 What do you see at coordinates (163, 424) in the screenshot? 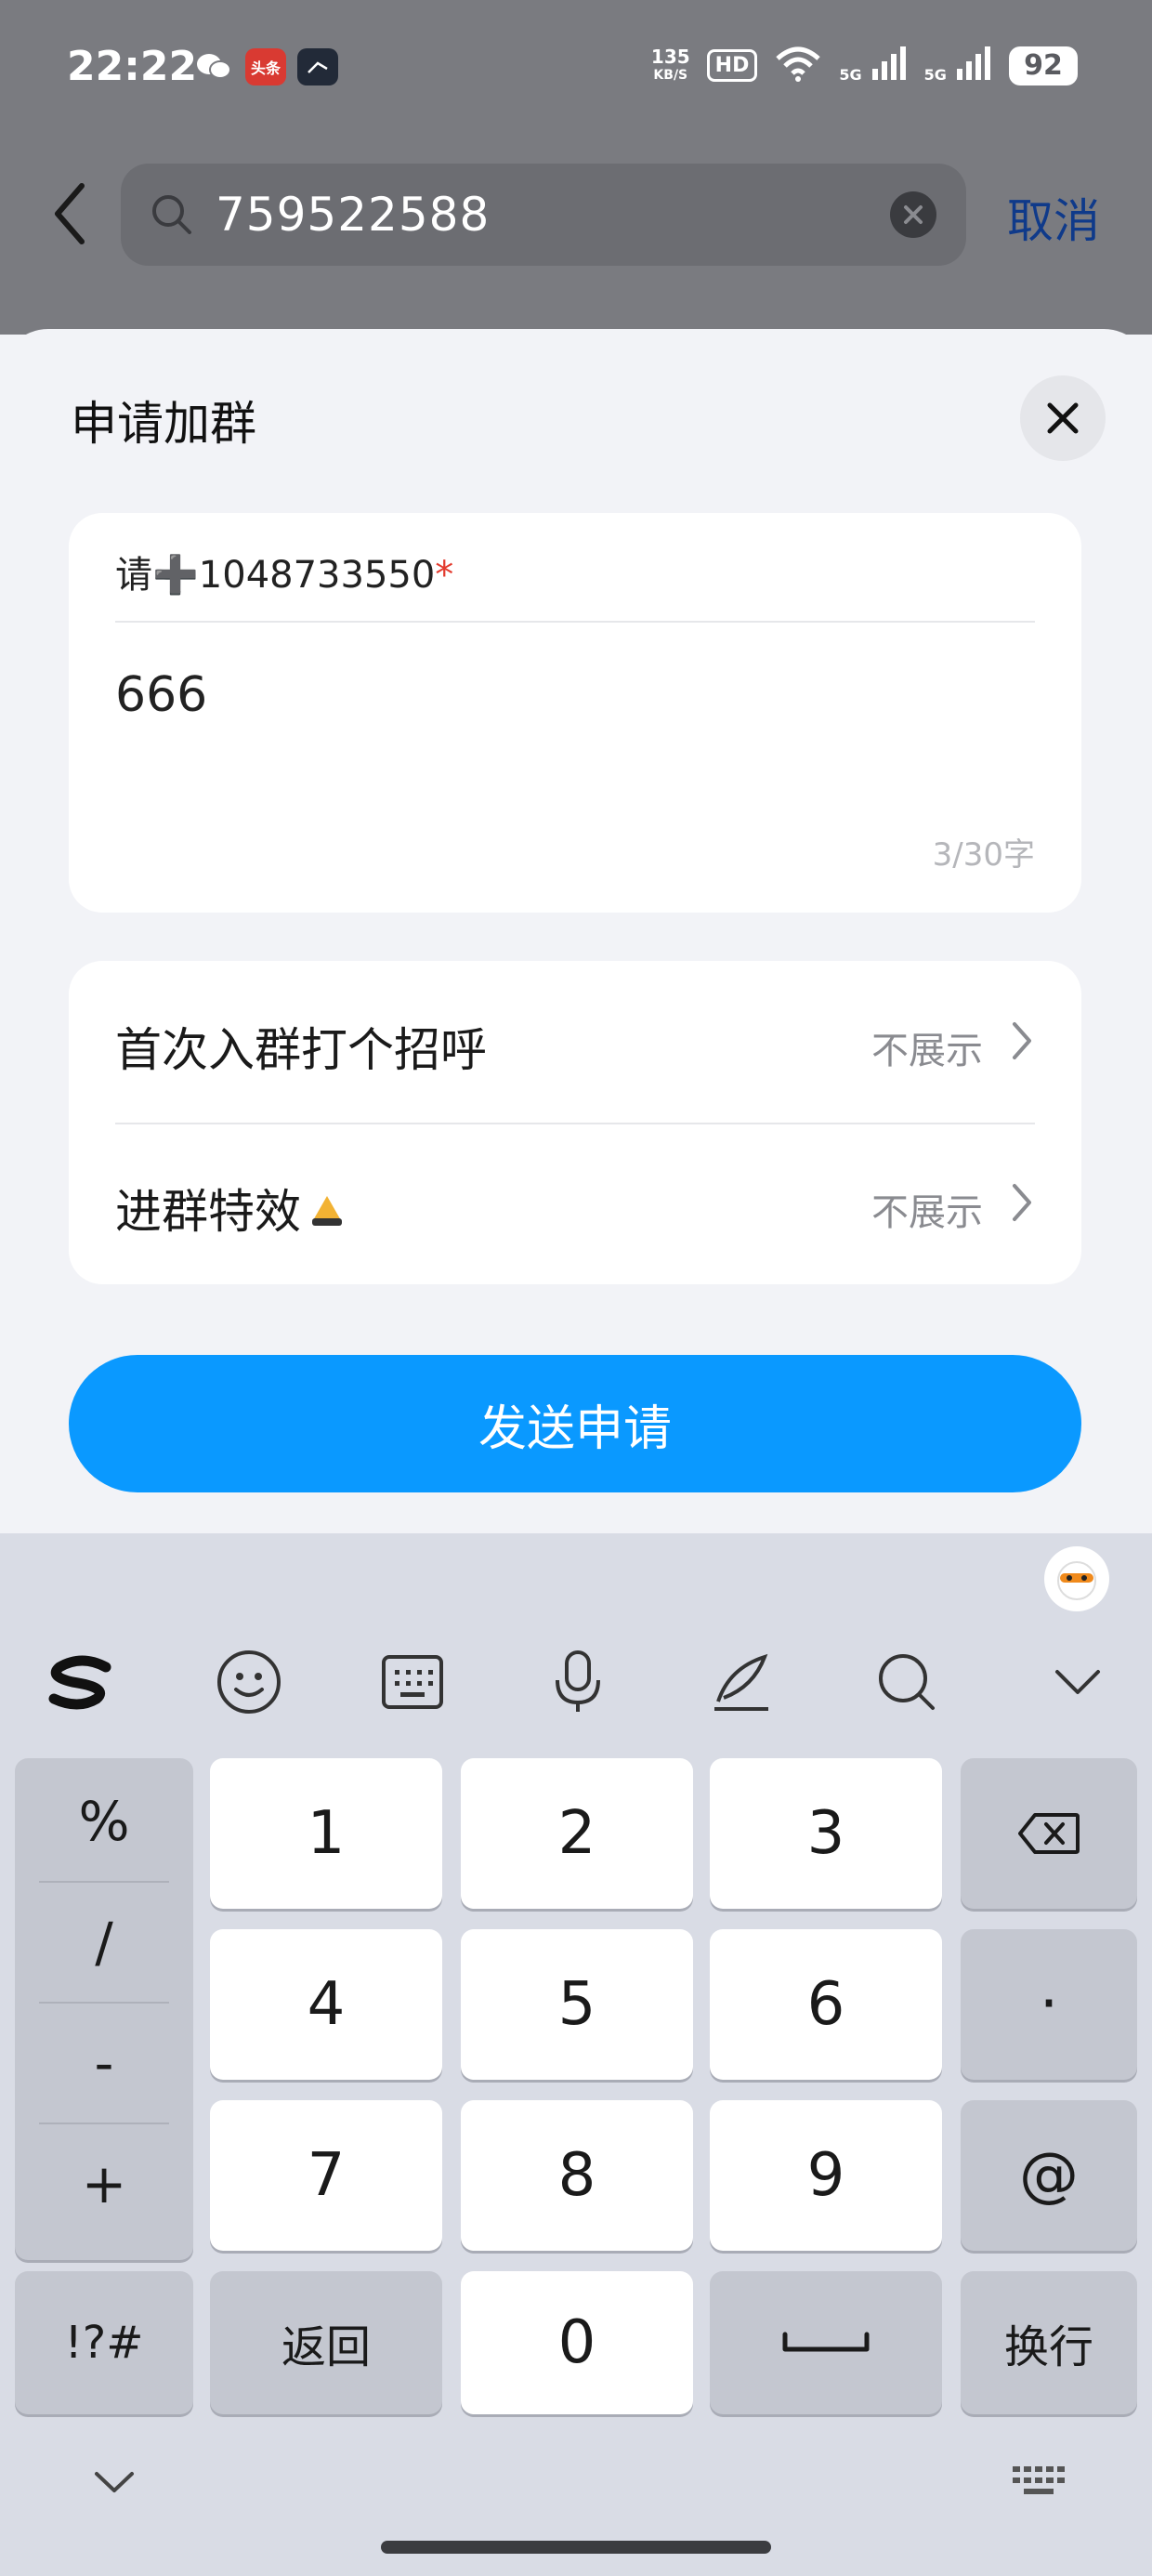
I see `sheet-title: 申请加群` at bounding box center [163, 424].